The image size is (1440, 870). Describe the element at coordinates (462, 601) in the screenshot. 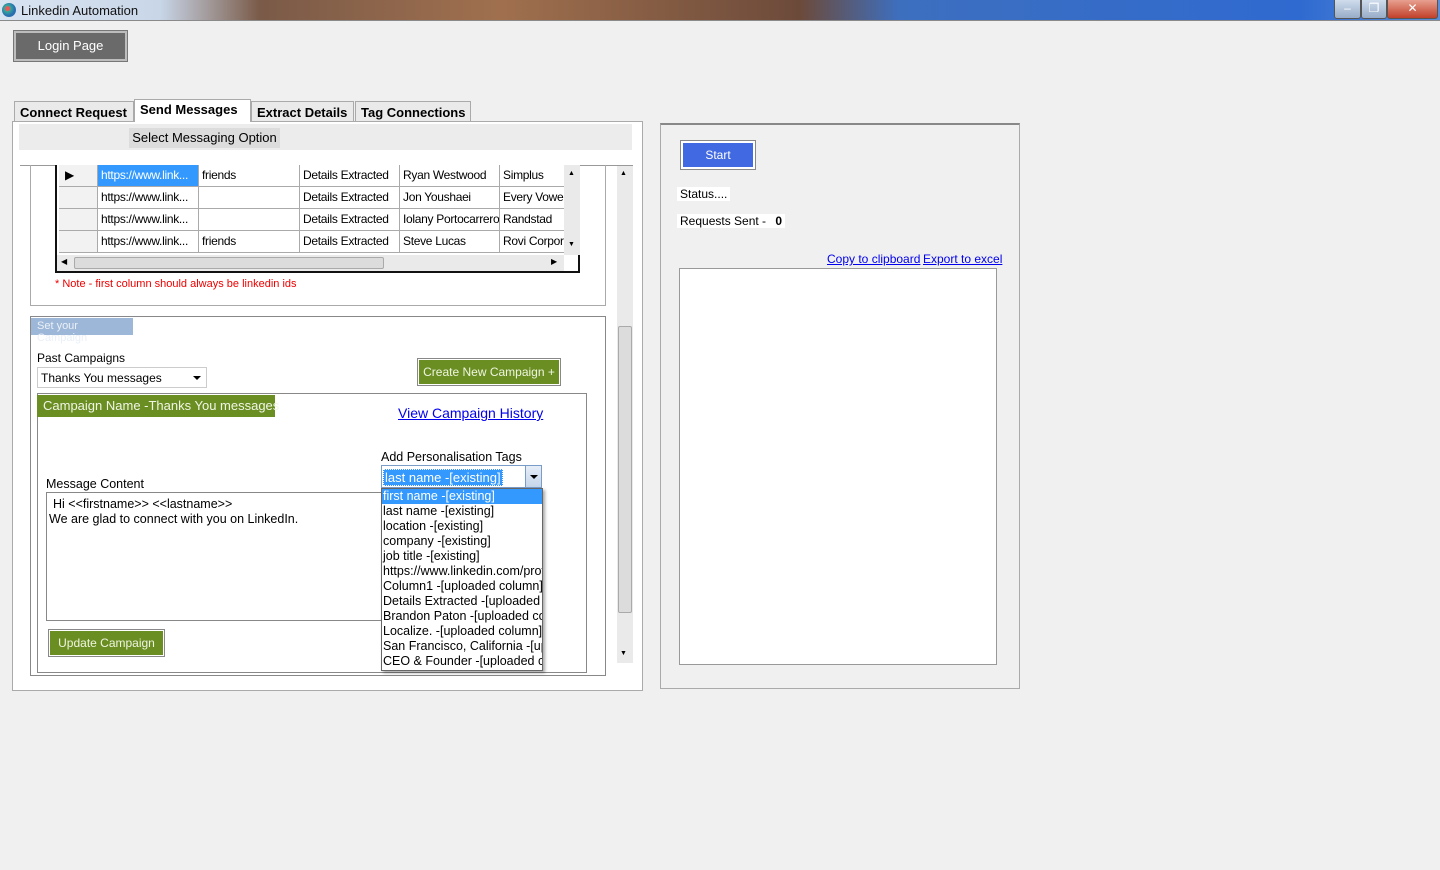

I see `dropdown-option: Details Extracted -[uploaded c` at that location.